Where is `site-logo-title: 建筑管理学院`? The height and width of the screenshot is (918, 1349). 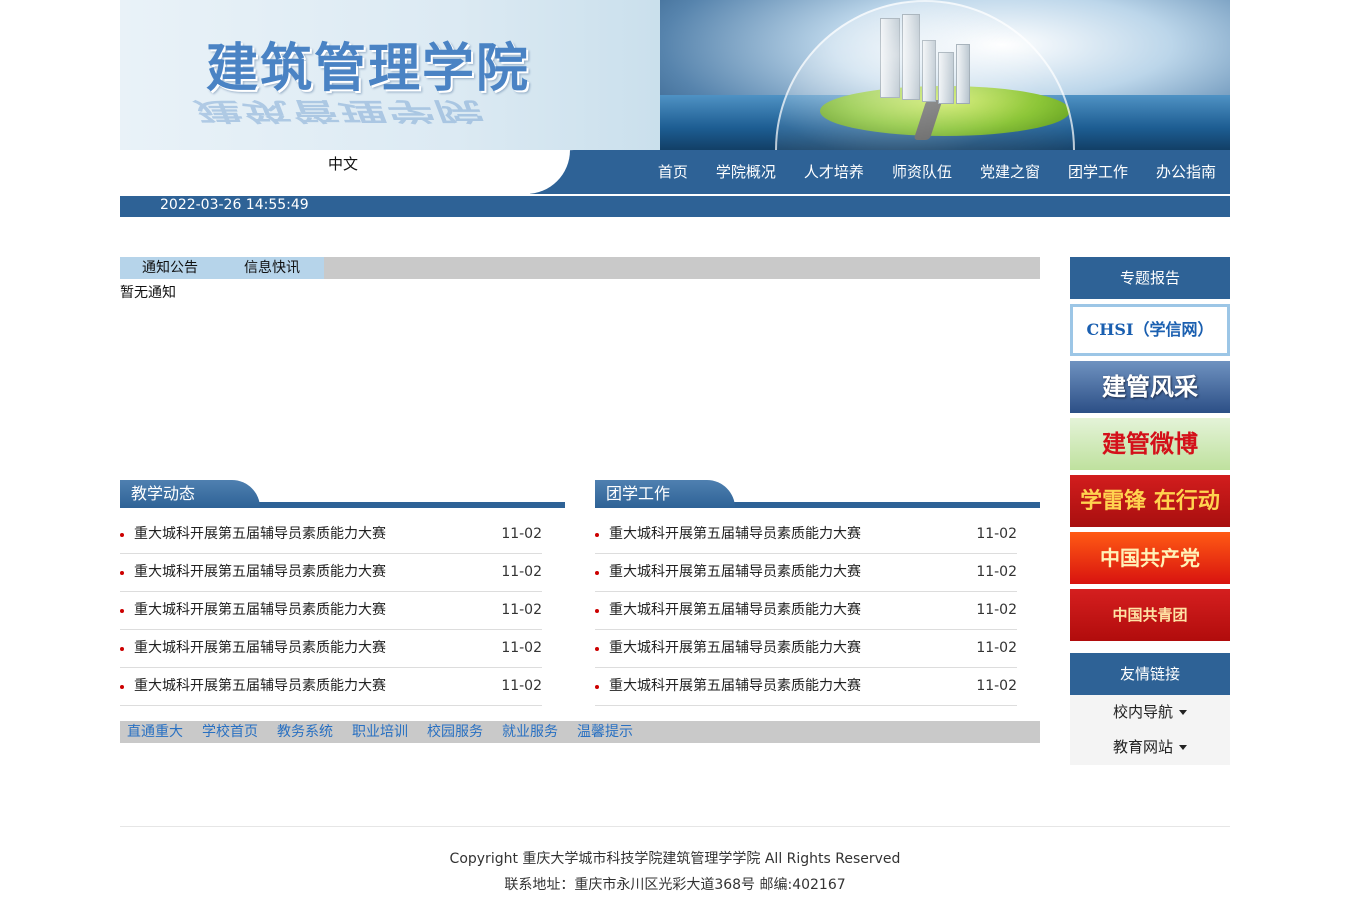
site-logo-title: 建筑管理学院 is located at coordinates (368, 68).